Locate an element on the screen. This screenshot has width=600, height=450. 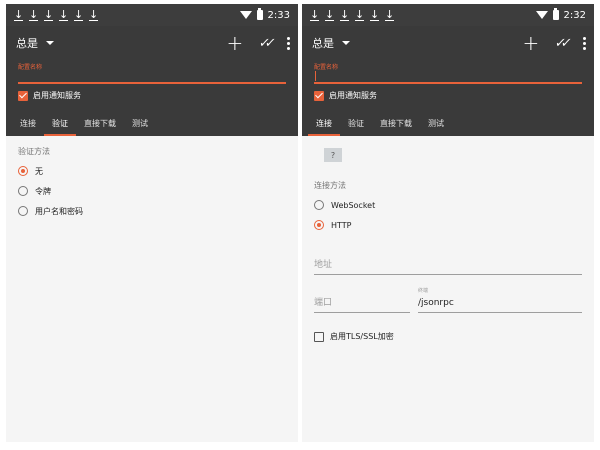
tls-checkbox-row: 启用TLS/SSL加密 is located at coordinates (448, 336).